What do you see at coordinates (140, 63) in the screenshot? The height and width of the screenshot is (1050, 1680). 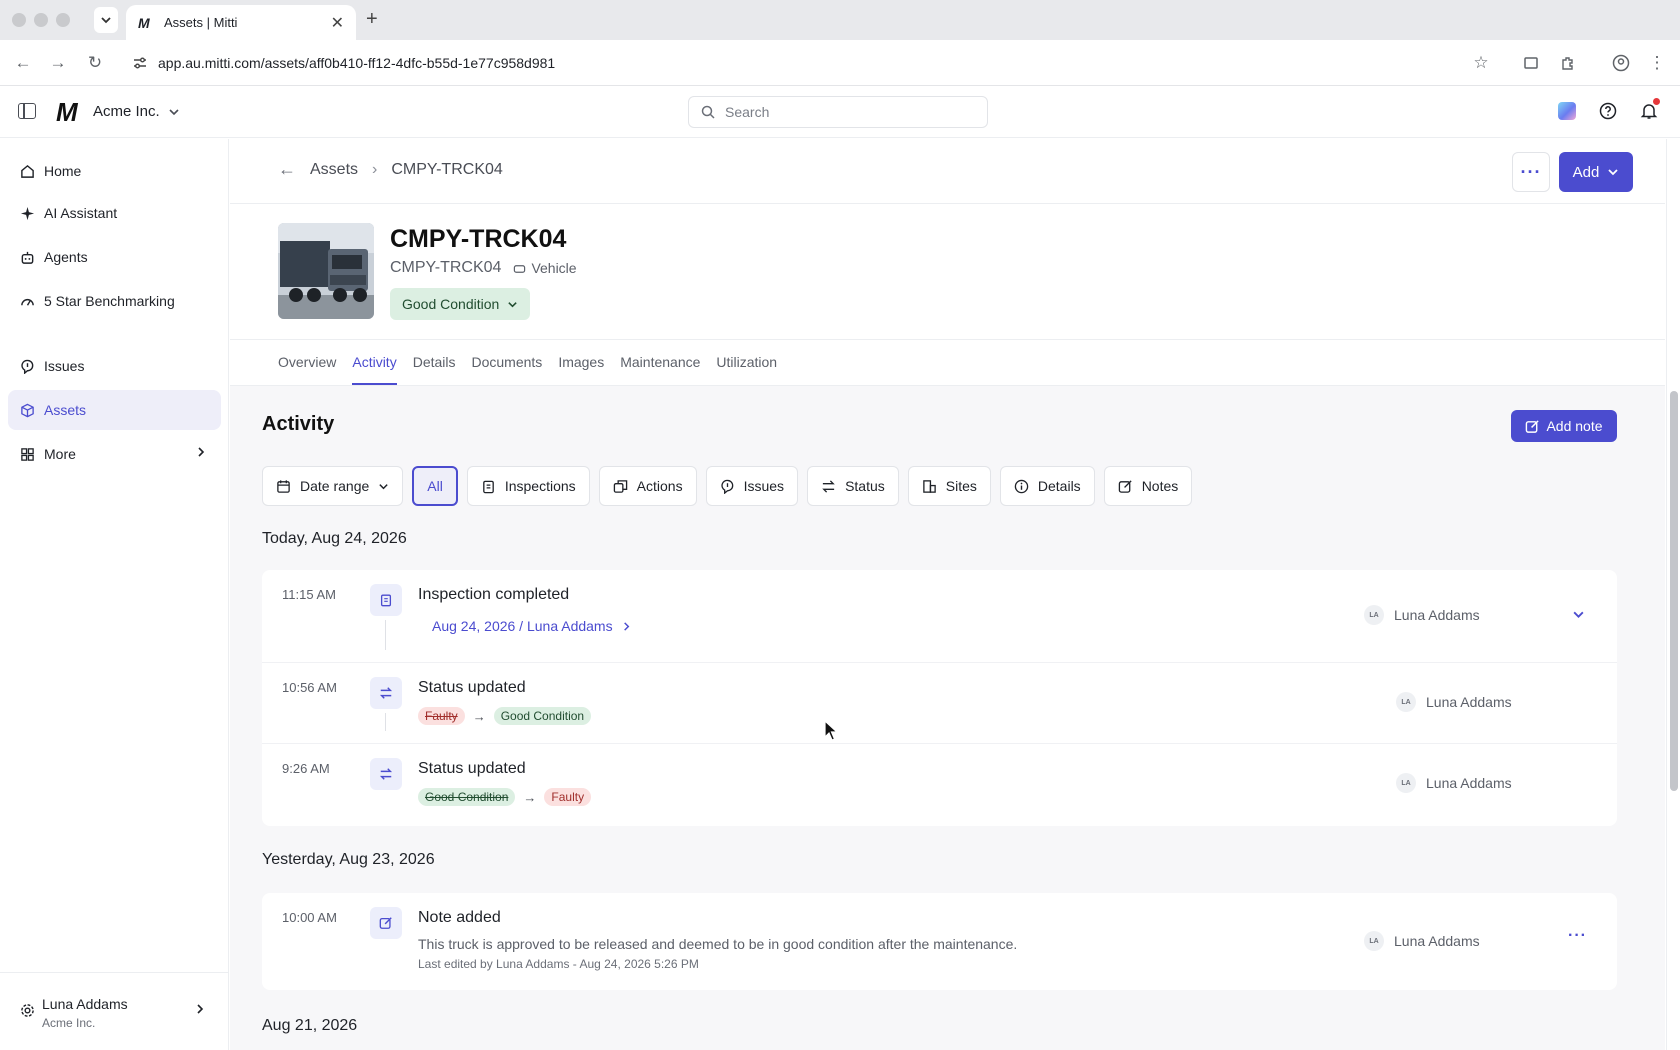 I see `site-settings-icon` at bounding box center [140, 63].